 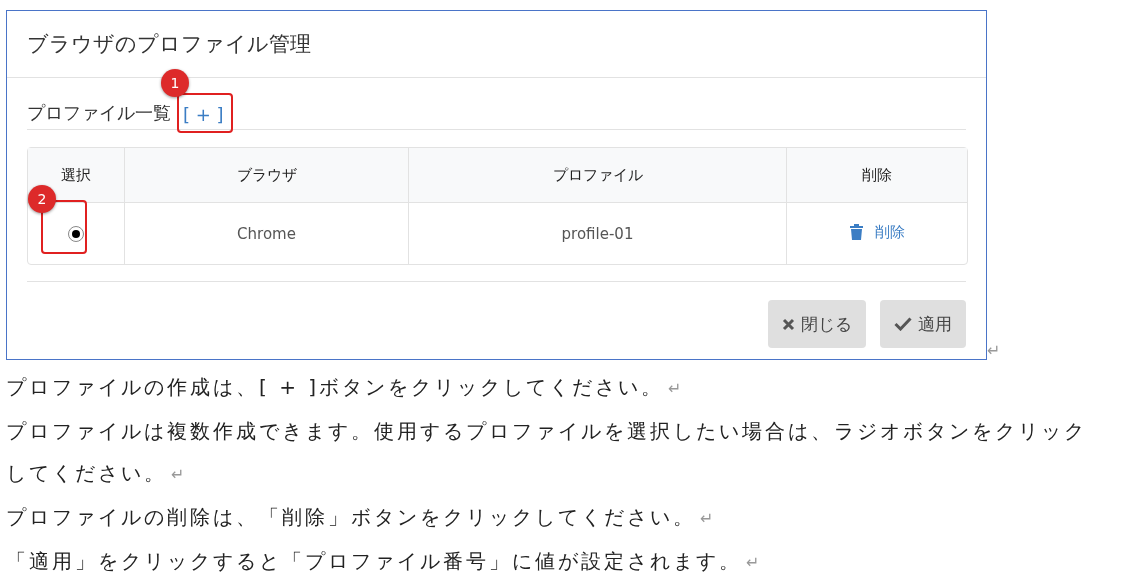 I want to click on column-header: プロファイル, so click(x=598, y=175).